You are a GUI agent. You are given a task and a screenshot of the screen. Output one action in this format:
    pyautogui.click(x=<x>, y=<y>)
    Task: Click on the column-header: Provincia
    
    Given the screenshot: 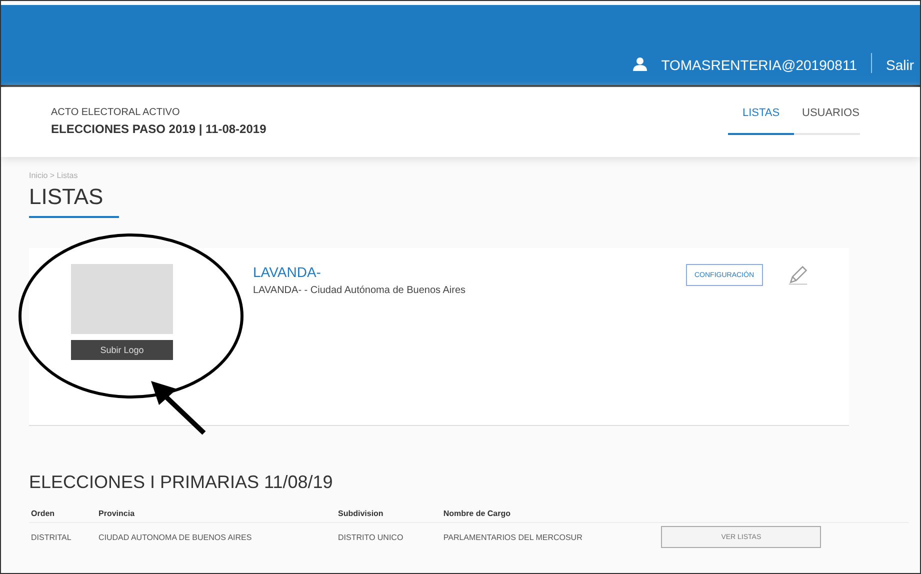 What is the action you would take?
    pyautogui.click(x=216, y=513)
    